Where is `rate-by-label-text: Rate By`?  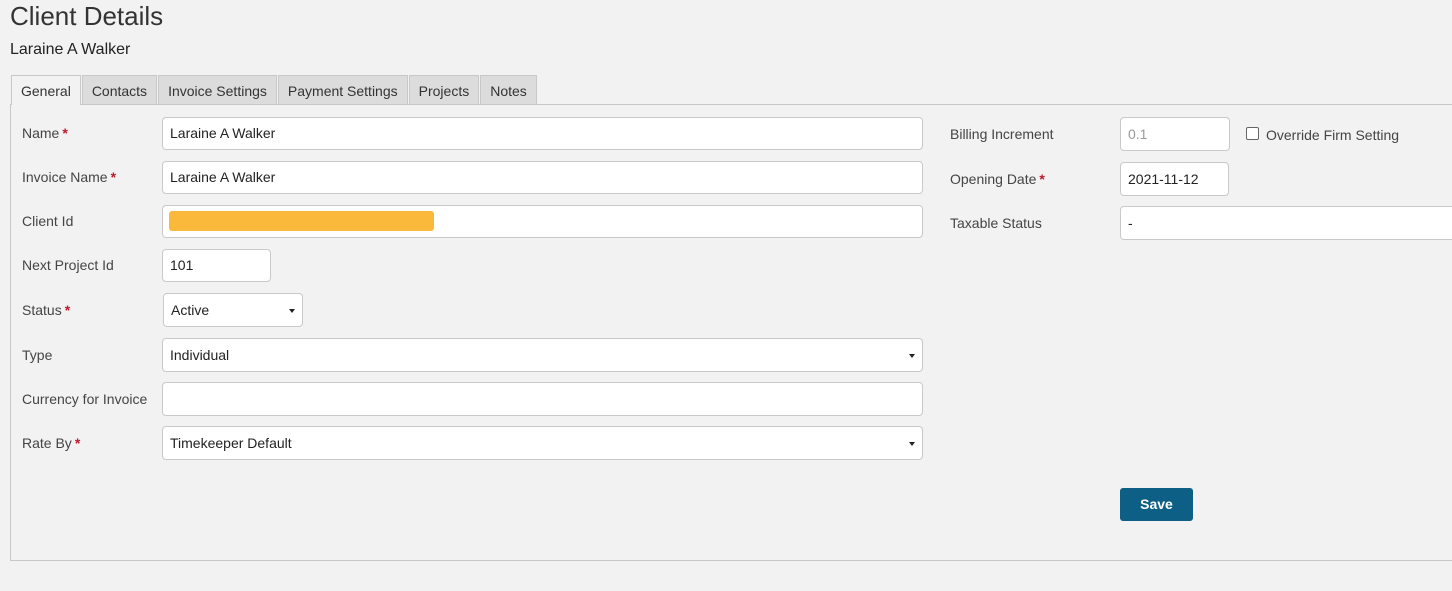 rate-by-label-text: Rate By is located at coordinates (47, 443).